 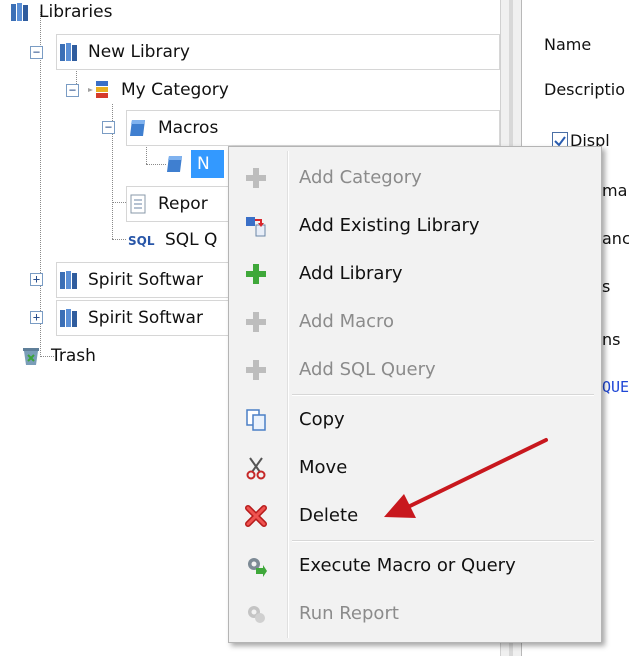 What do you see at coordinates (466, 478) in the screenshot?
I see `annotation-arrow` at bounding box center [466, 478].